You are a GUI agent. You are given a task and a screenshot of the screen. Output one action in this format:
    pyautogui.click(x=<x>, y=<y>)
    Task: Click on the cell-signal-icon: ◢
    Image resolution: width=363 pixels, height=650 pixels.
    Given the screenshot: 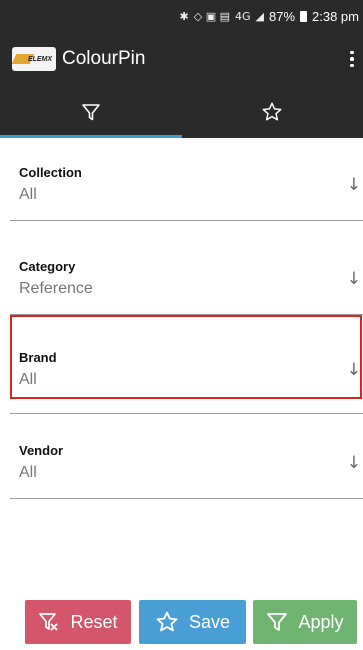 What is the action you would take?
    pyautogui.click(x=259, y=16)
    